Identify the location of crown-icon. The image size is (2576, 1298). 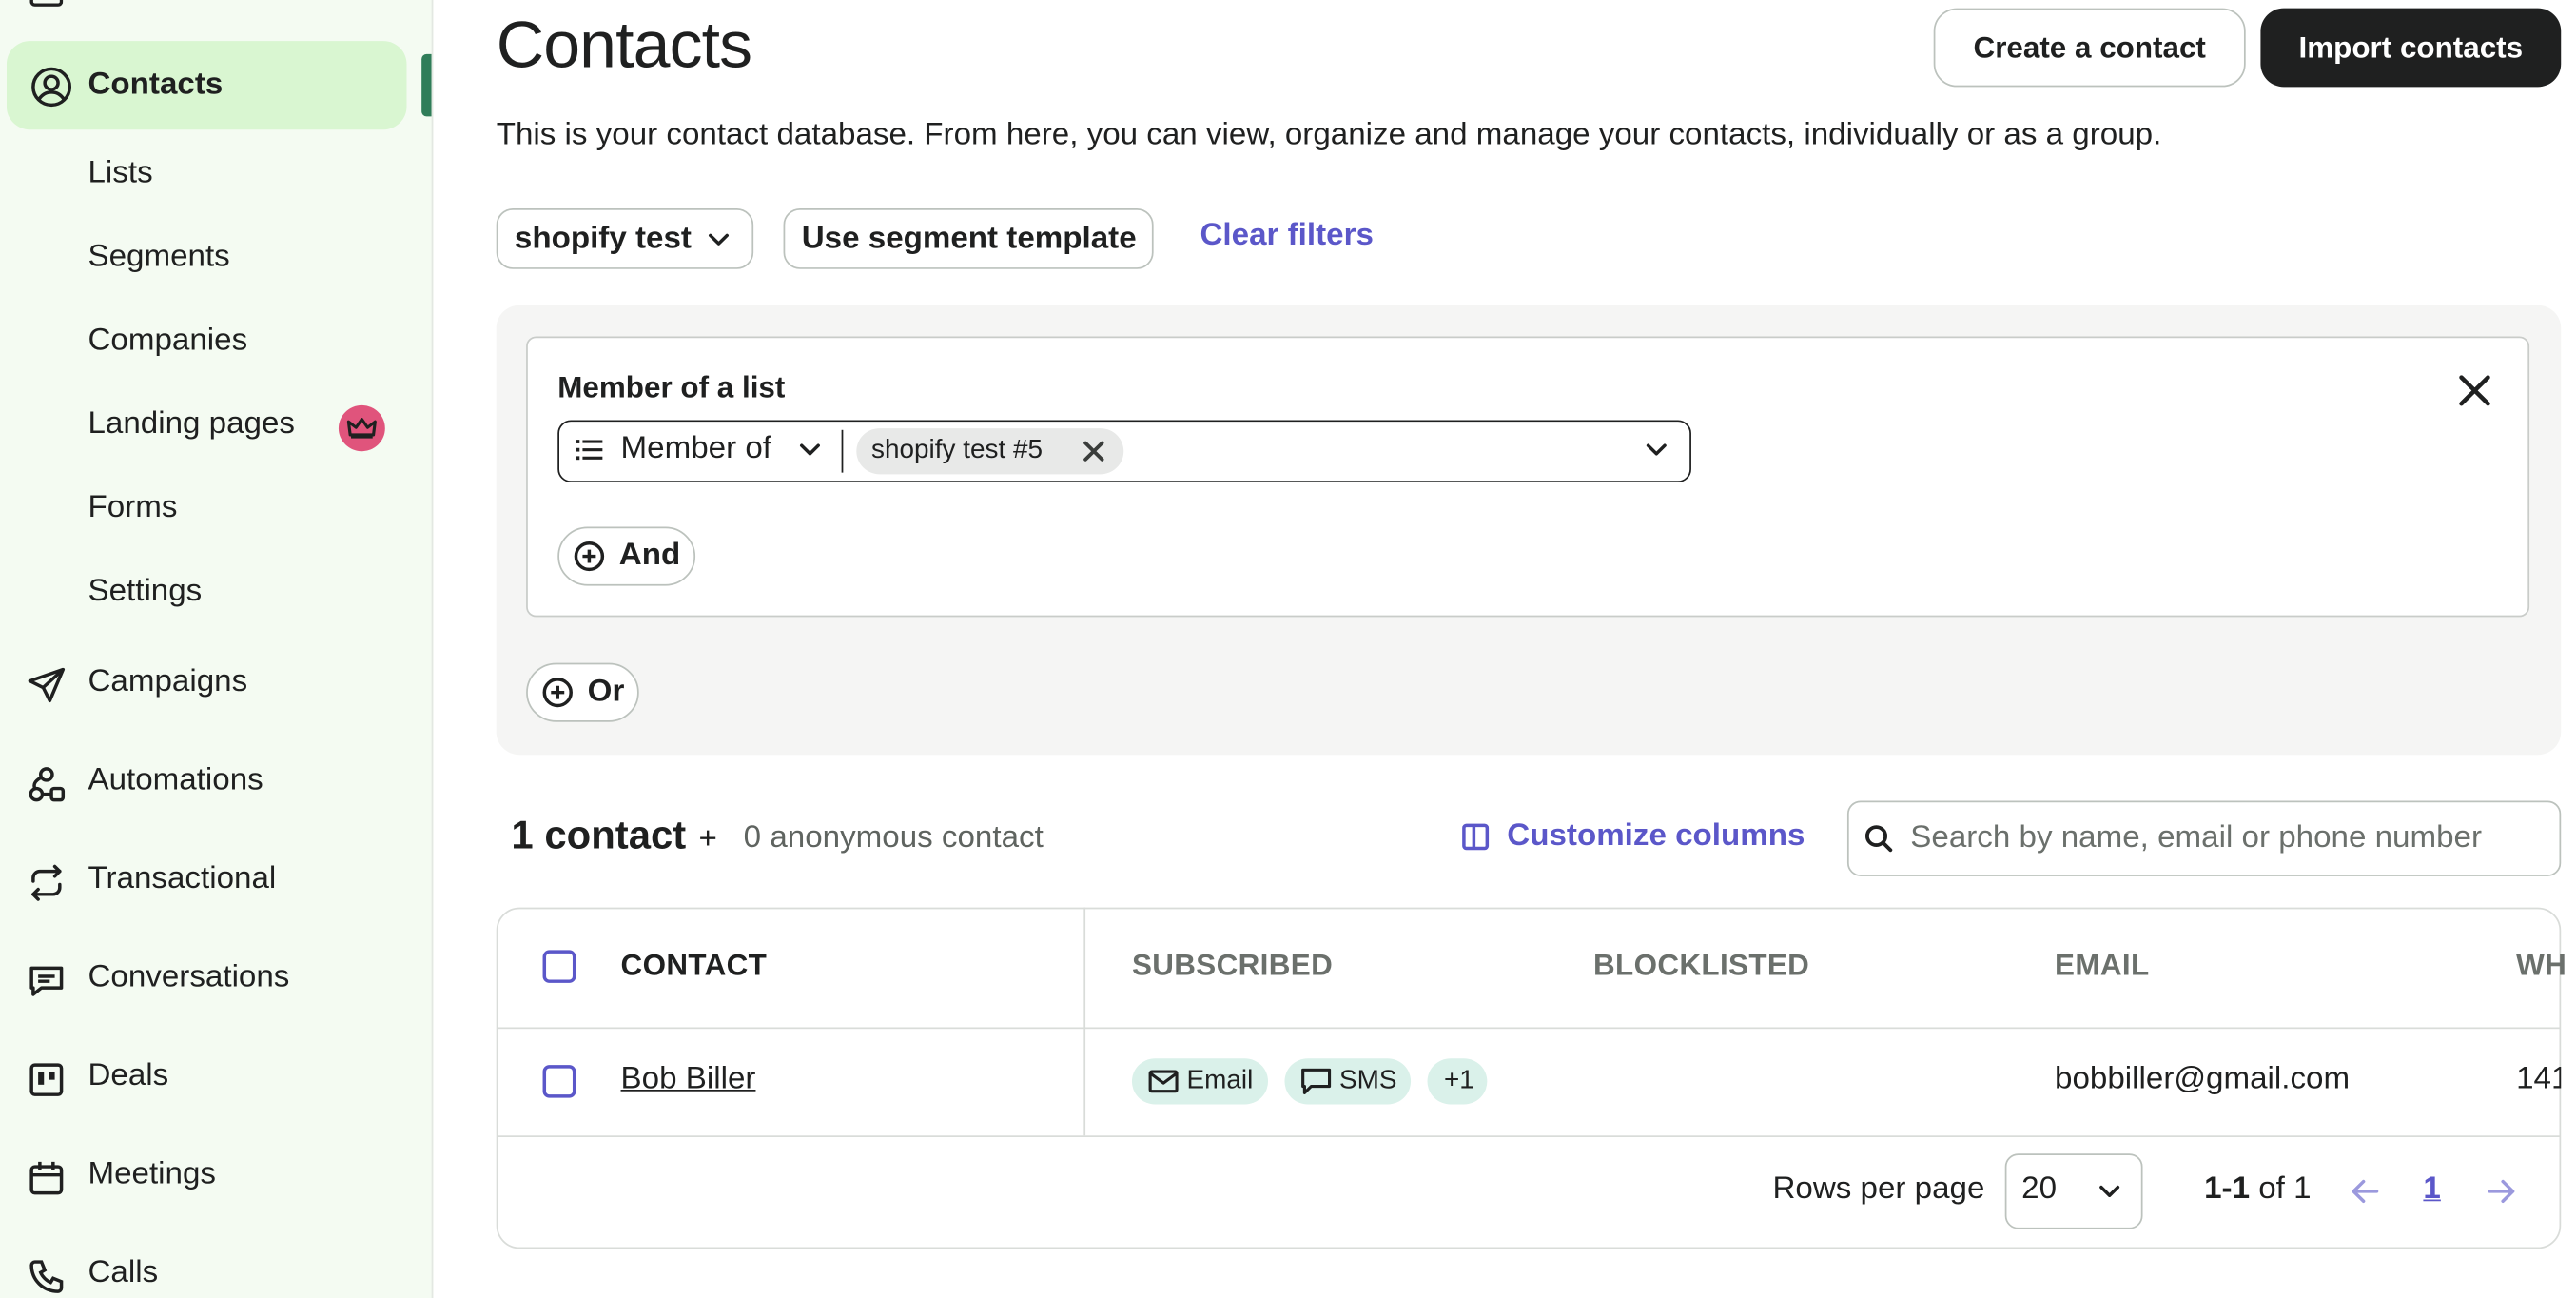
(362, 428).